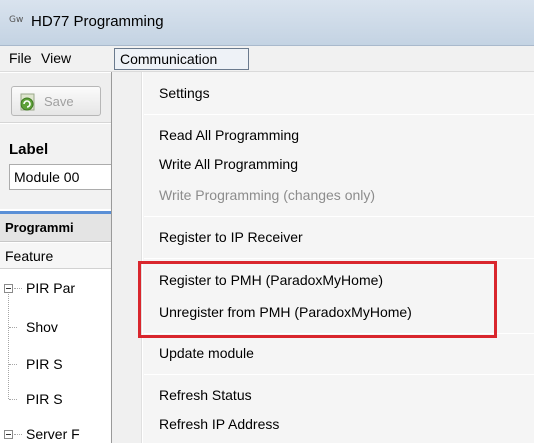 The image size is (534, 443). Describe the element at coordinates (228, 164) in the screenshot. I see `menu-item-write-all-programming: Write All Programming` at that location.